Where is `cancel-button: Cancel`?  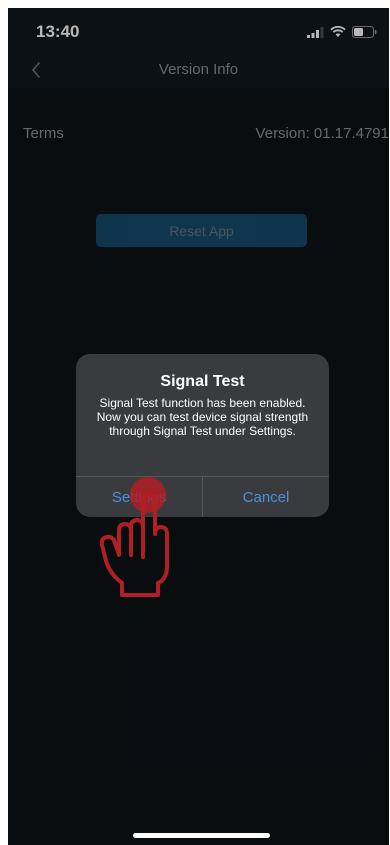 cancel-button: Cancel is located at coordinates (265, 497).